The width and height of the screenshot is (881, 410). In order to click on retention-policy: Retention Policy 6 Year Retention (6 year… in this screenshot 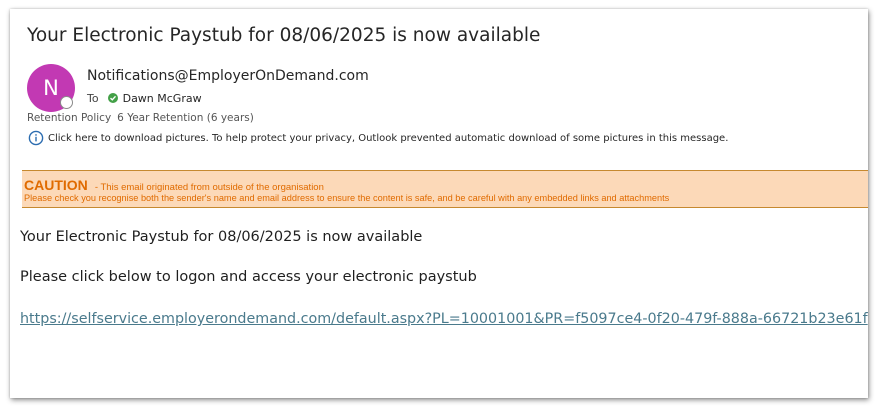, I will do `click(140, 118)`.